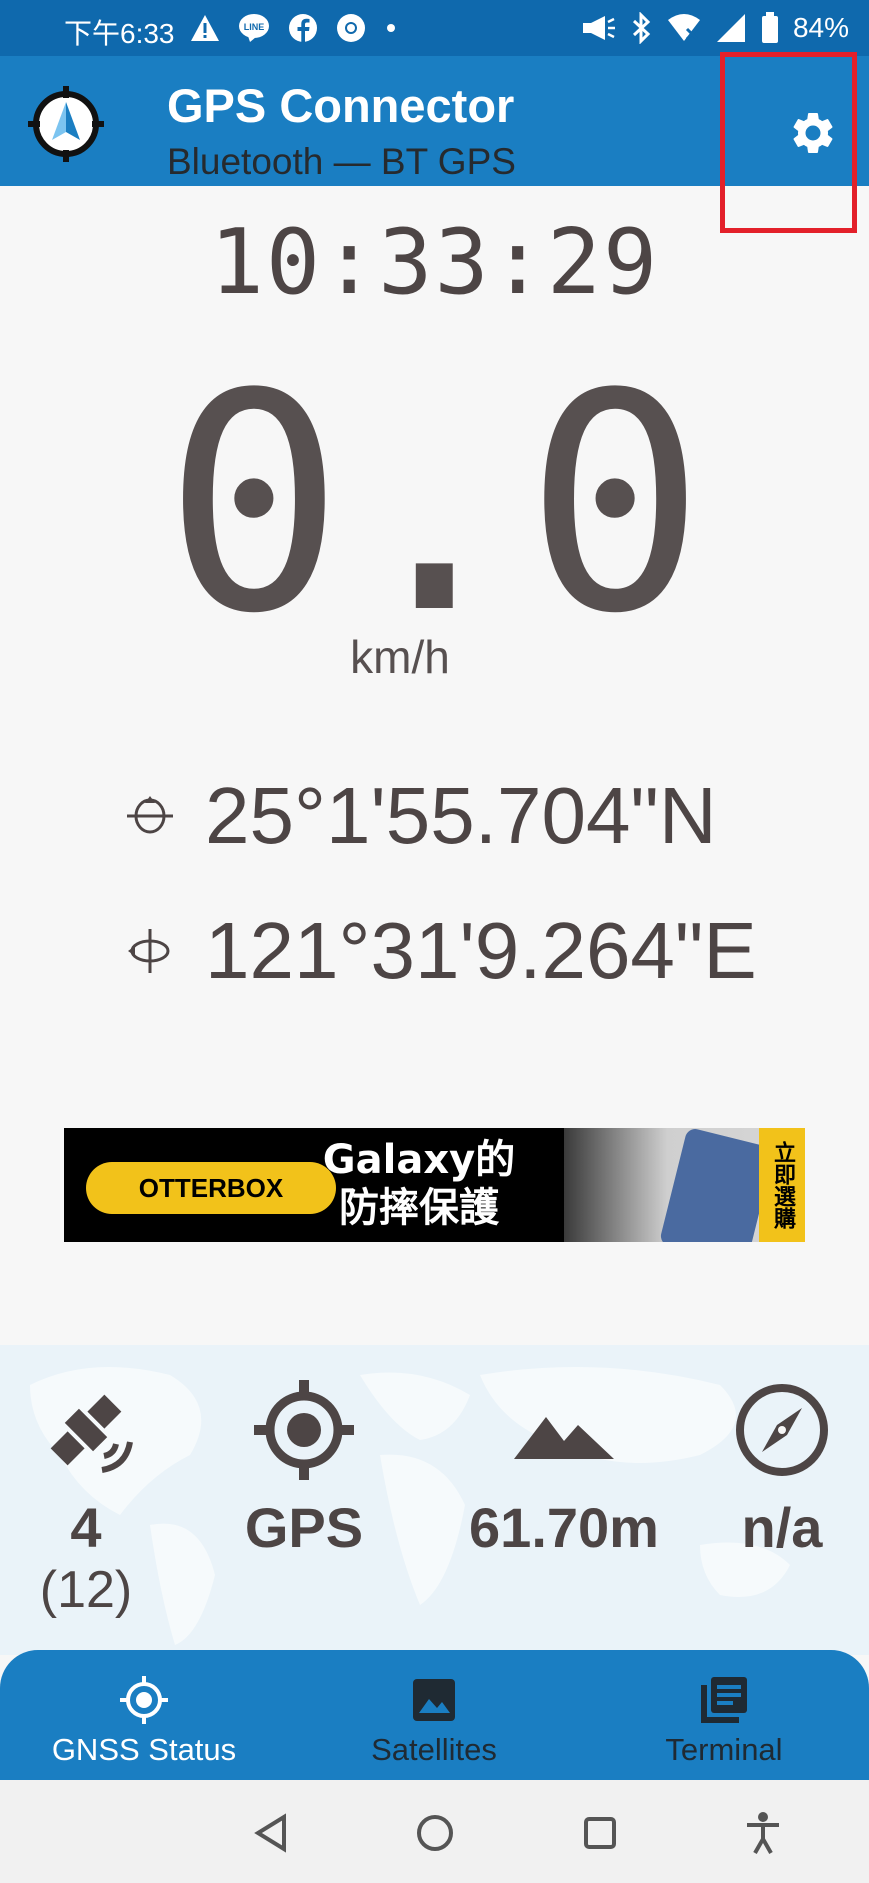 The width and height of the screenshot is (869, 1883). What do you see at coordinates (86, 1527) in the screenshot?
I see `satellites-used: 4` at bounding box center [86, 1527].